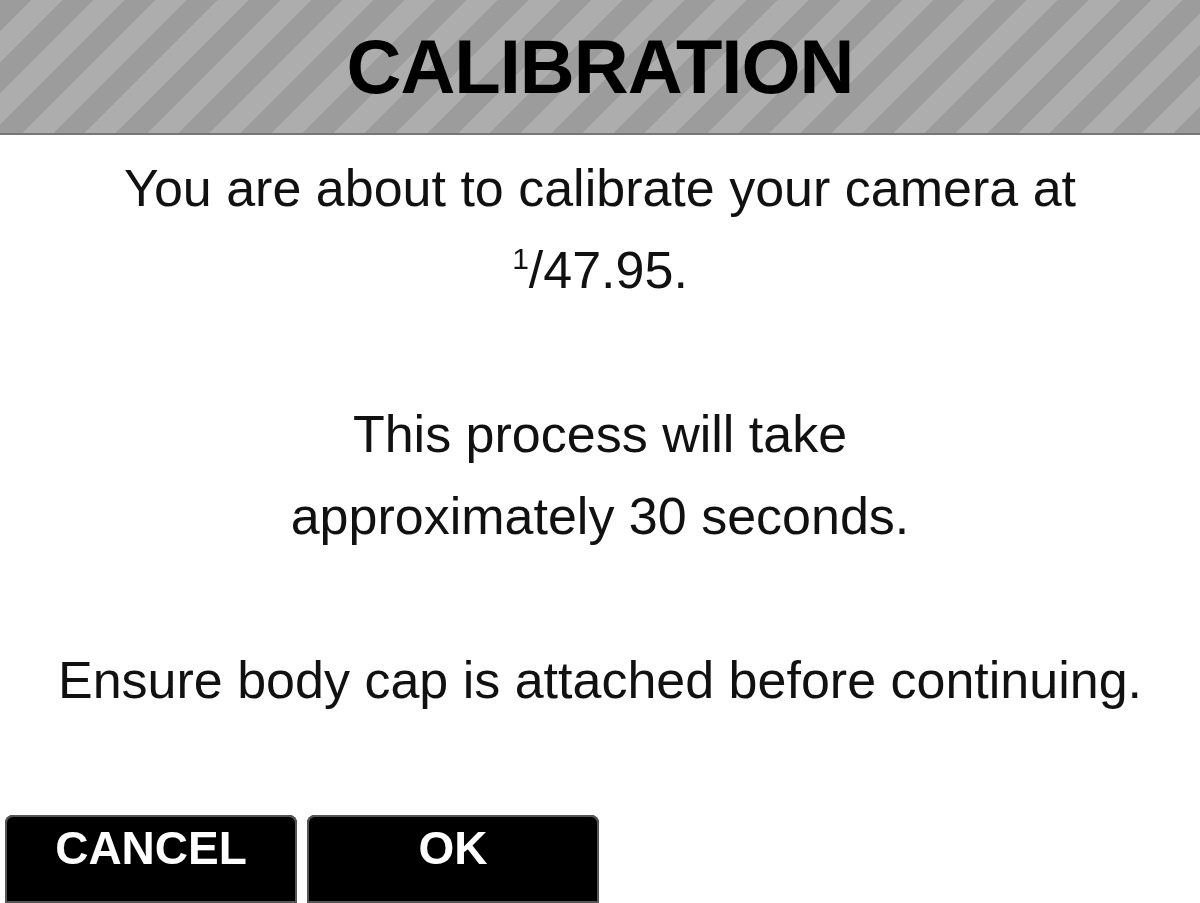 Image resolution: width=1200 pixels, height=903 pixels. I want to click on message-text: Ensure body cap is attached before continuing., so click(600, 680).